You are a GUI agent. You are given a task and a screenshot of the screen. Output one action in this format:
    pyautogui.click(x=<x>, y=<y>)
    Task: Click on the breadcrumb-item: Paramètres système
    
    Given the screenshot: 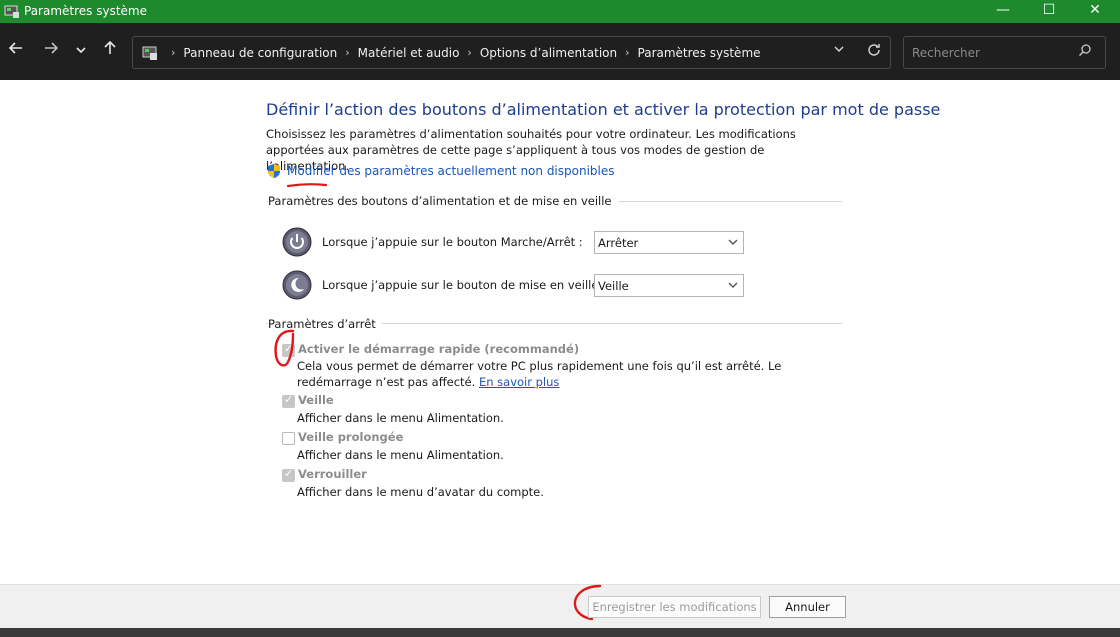 What is the action you would take?
    pyautogui.click(x=699, y=53)
    